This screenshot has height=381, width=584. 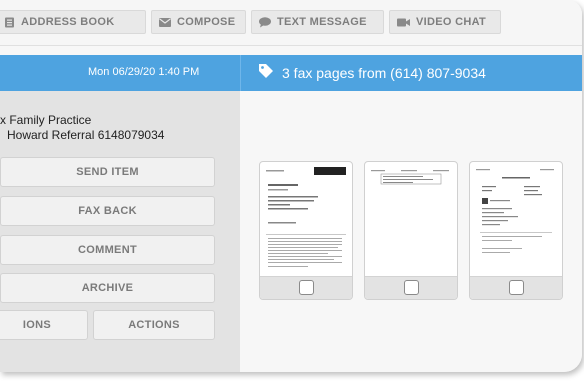 I want to click on compose-button: COMPOSE, so click(x=198, y=22).